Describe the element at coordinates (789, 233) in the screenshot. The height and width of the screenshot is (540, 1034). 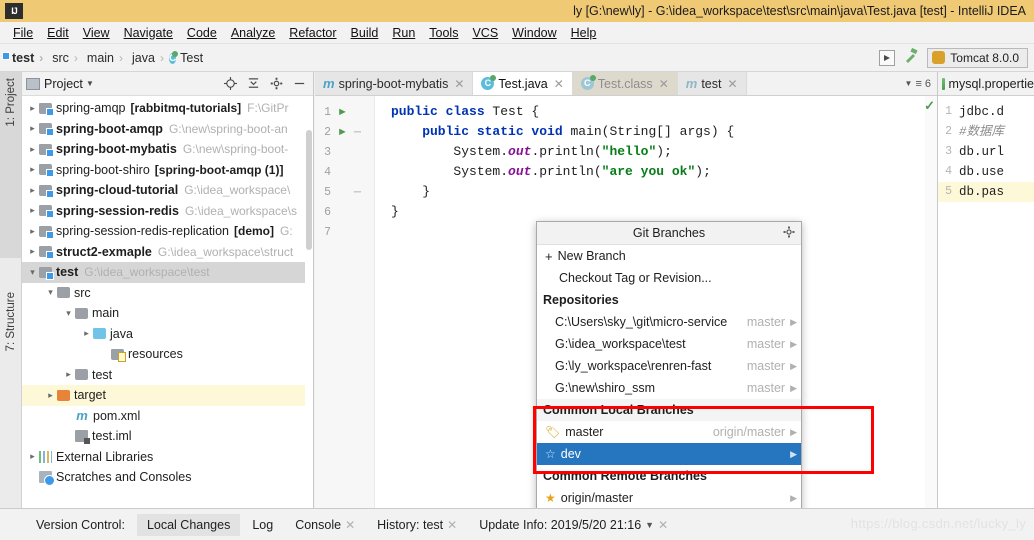
I see `gear-icon` at that location.